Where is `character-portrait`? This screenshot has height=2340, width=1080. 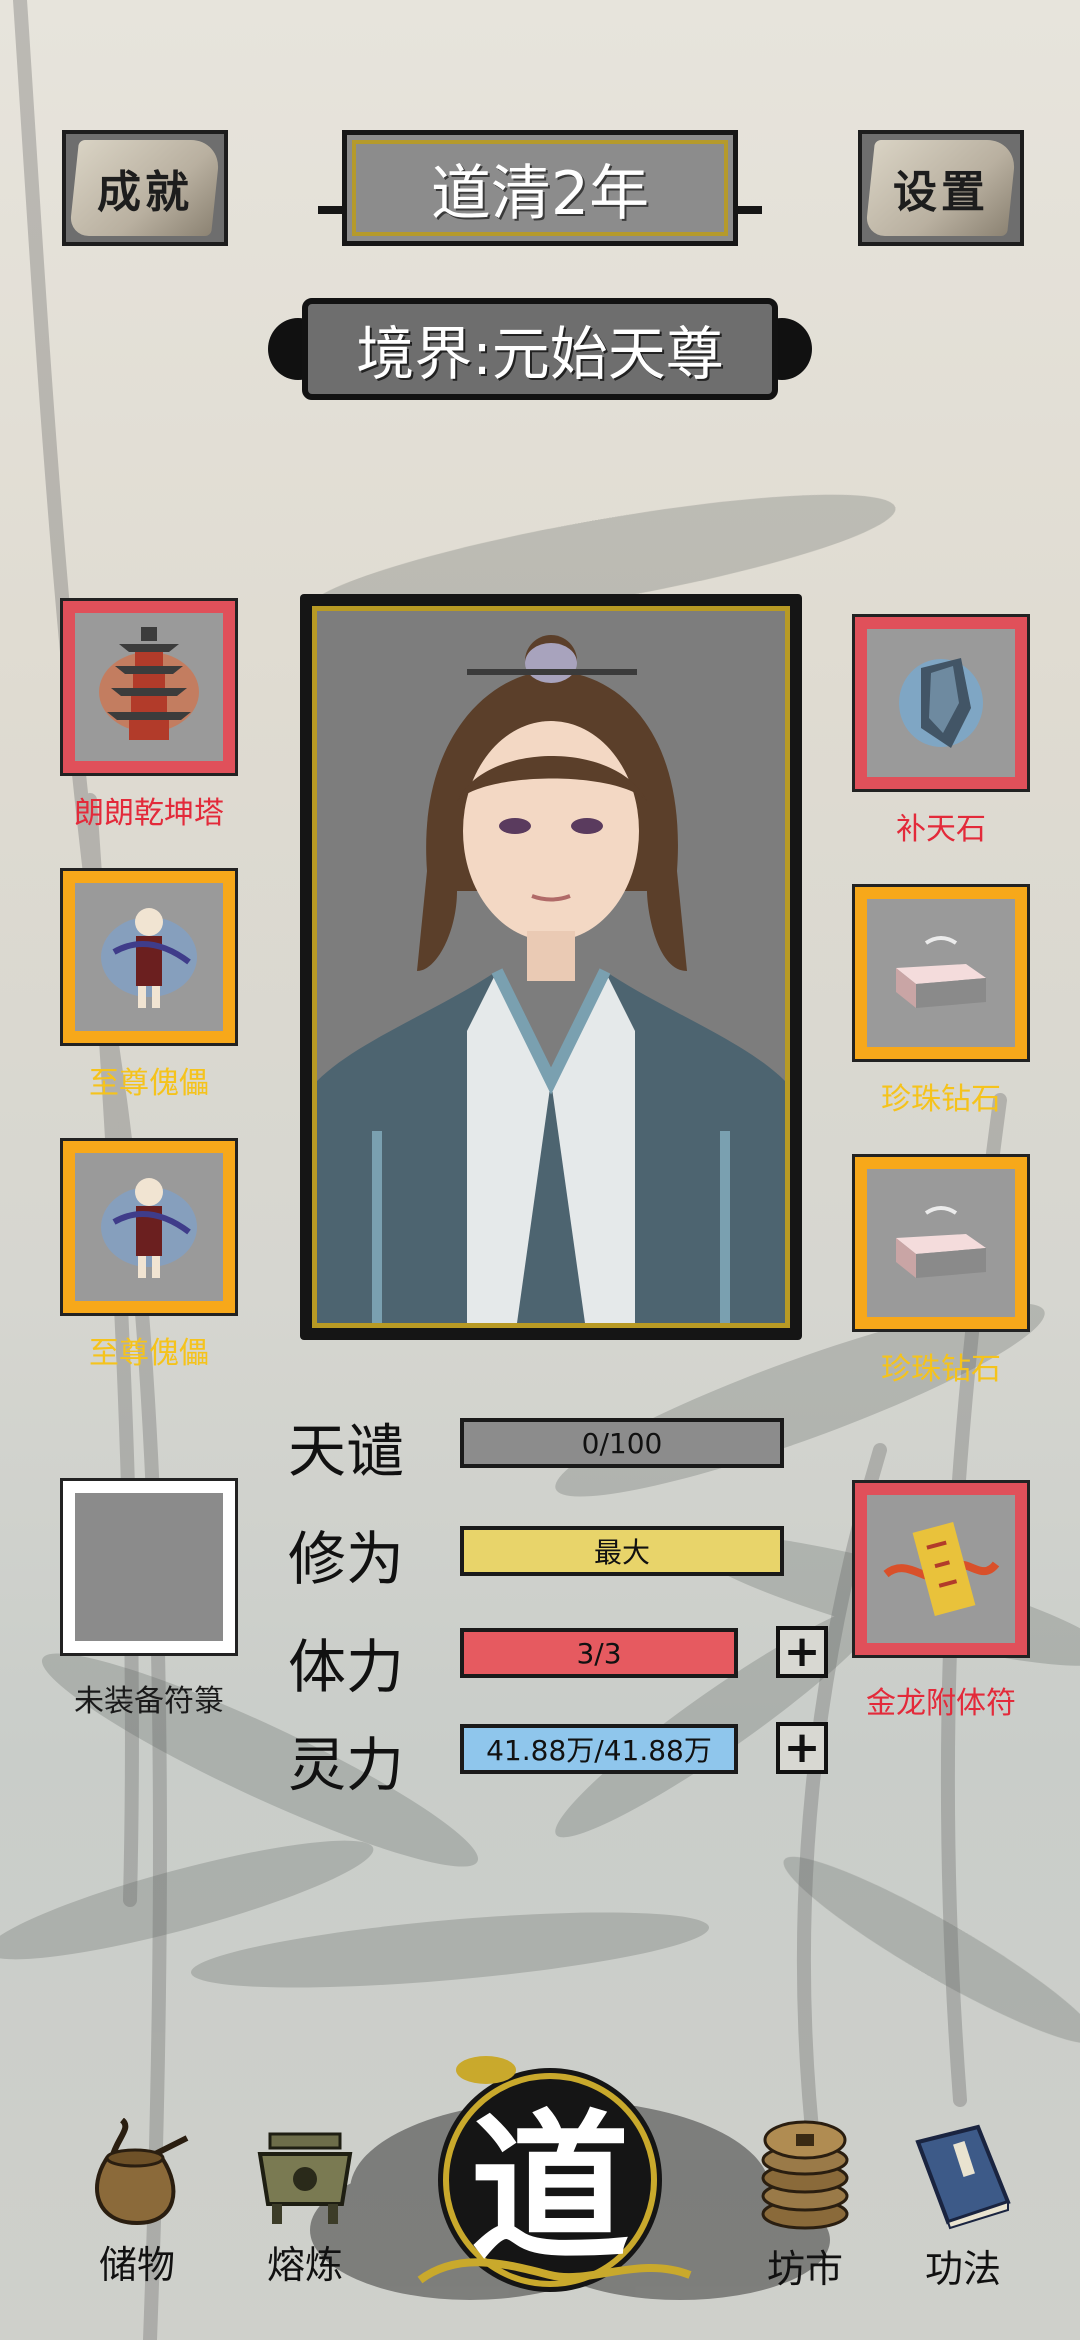 character-portrait is located at coordinates (551, 967).